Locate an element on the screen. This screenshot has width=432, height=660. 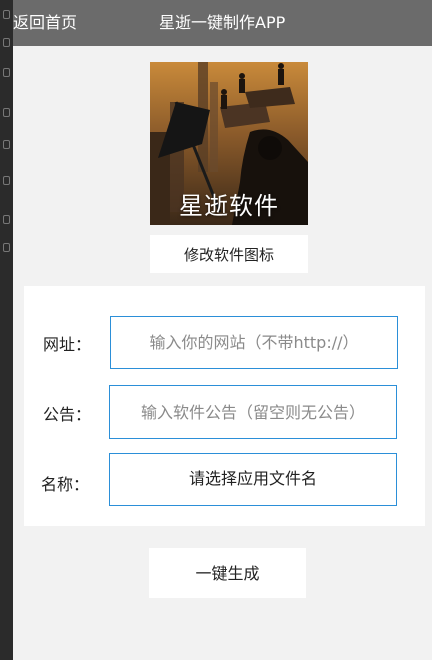
generate-button: 一键生成 is located at coordinates (227, 573).